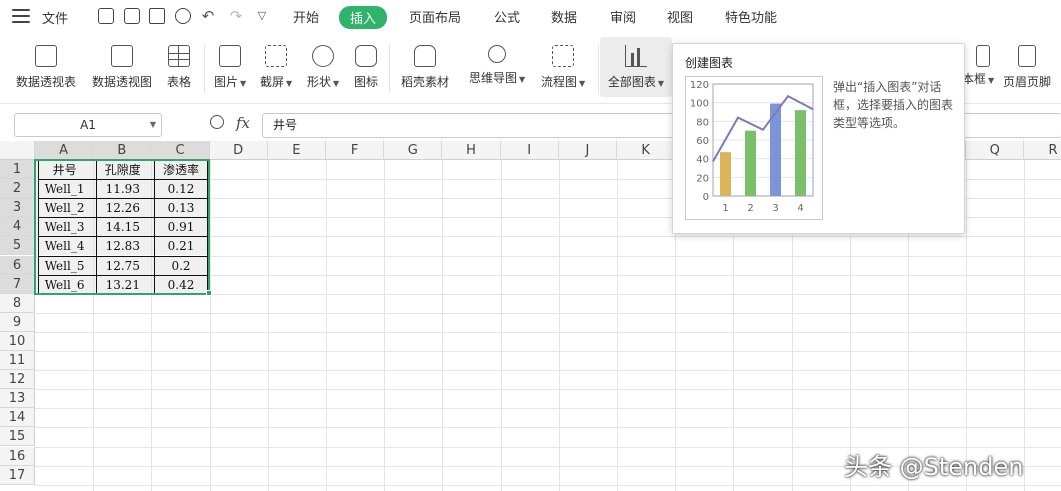 This screenshot has height=491, width=1061. Describe the element at coordinates (55, 17) in the screenshot. I see `file-menu: 文件` at that location.